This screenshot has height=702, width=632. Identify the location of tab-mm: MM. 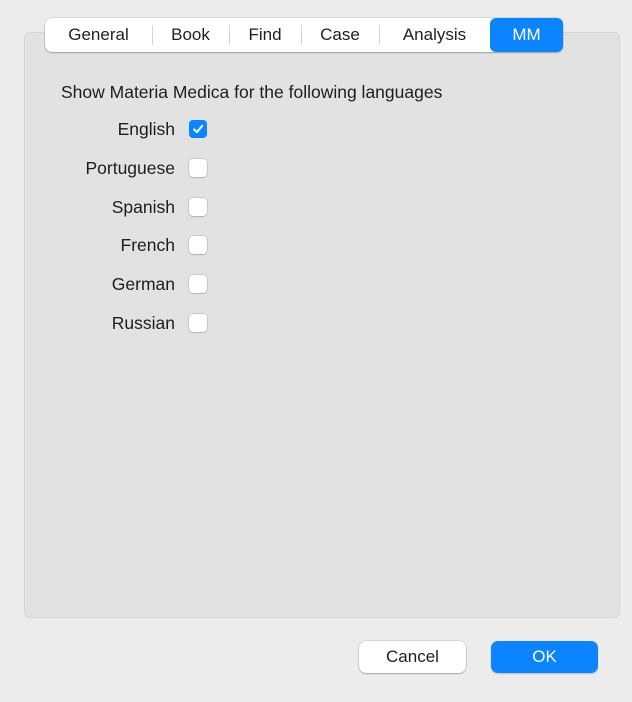
(526, 35).